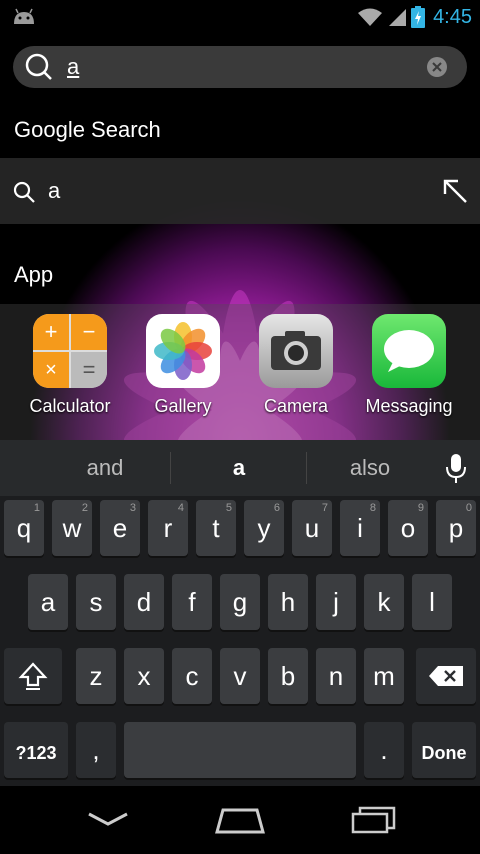 Image resolution: width=480 pixels, height=854 pixels. What do you see at coordinates (370, 468) in the screenshot?
I see `suggestion-right: also` at bounding box center [370, 468].